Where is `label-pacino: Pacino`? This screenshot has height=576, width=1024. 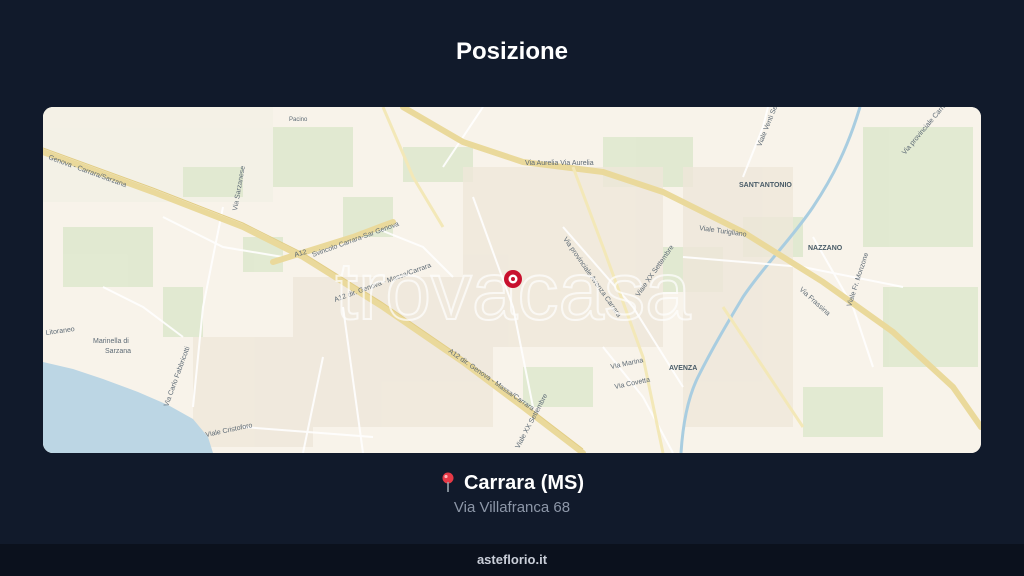
label-pacino: Pacino is located at coordinates (298, 120).